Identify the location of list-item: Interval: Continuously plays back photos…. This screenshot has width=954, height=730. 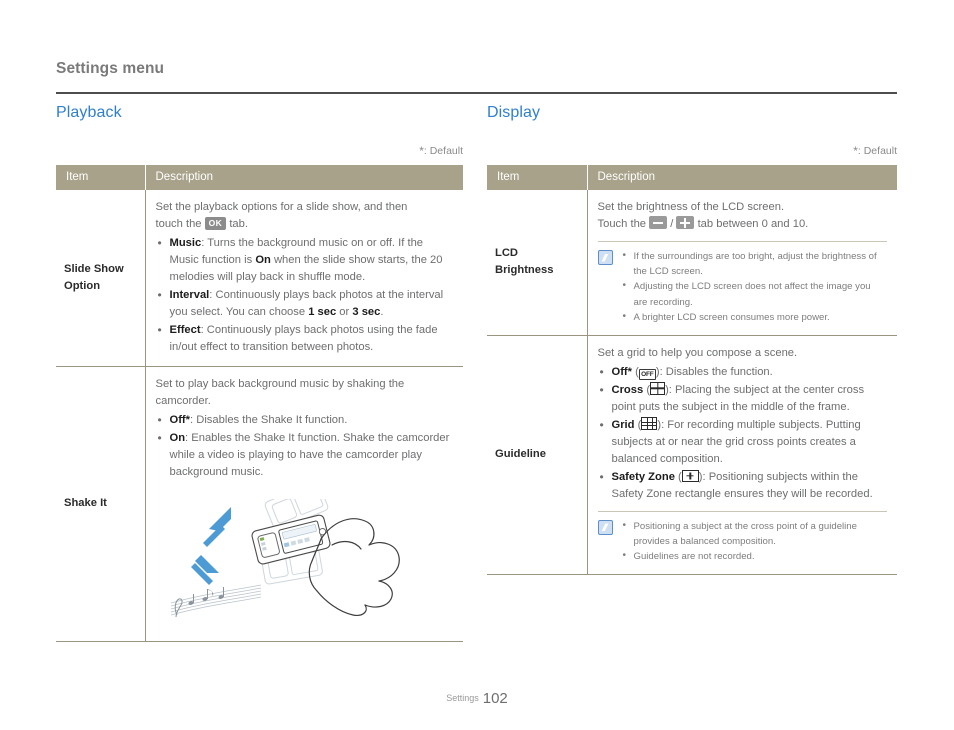
(305, 303).